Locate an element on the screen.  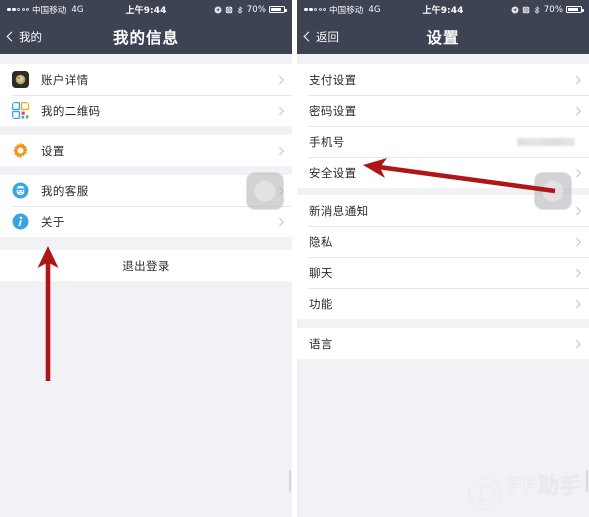
watermark-site: 25PP.COM is located at coordinates (542, 505).